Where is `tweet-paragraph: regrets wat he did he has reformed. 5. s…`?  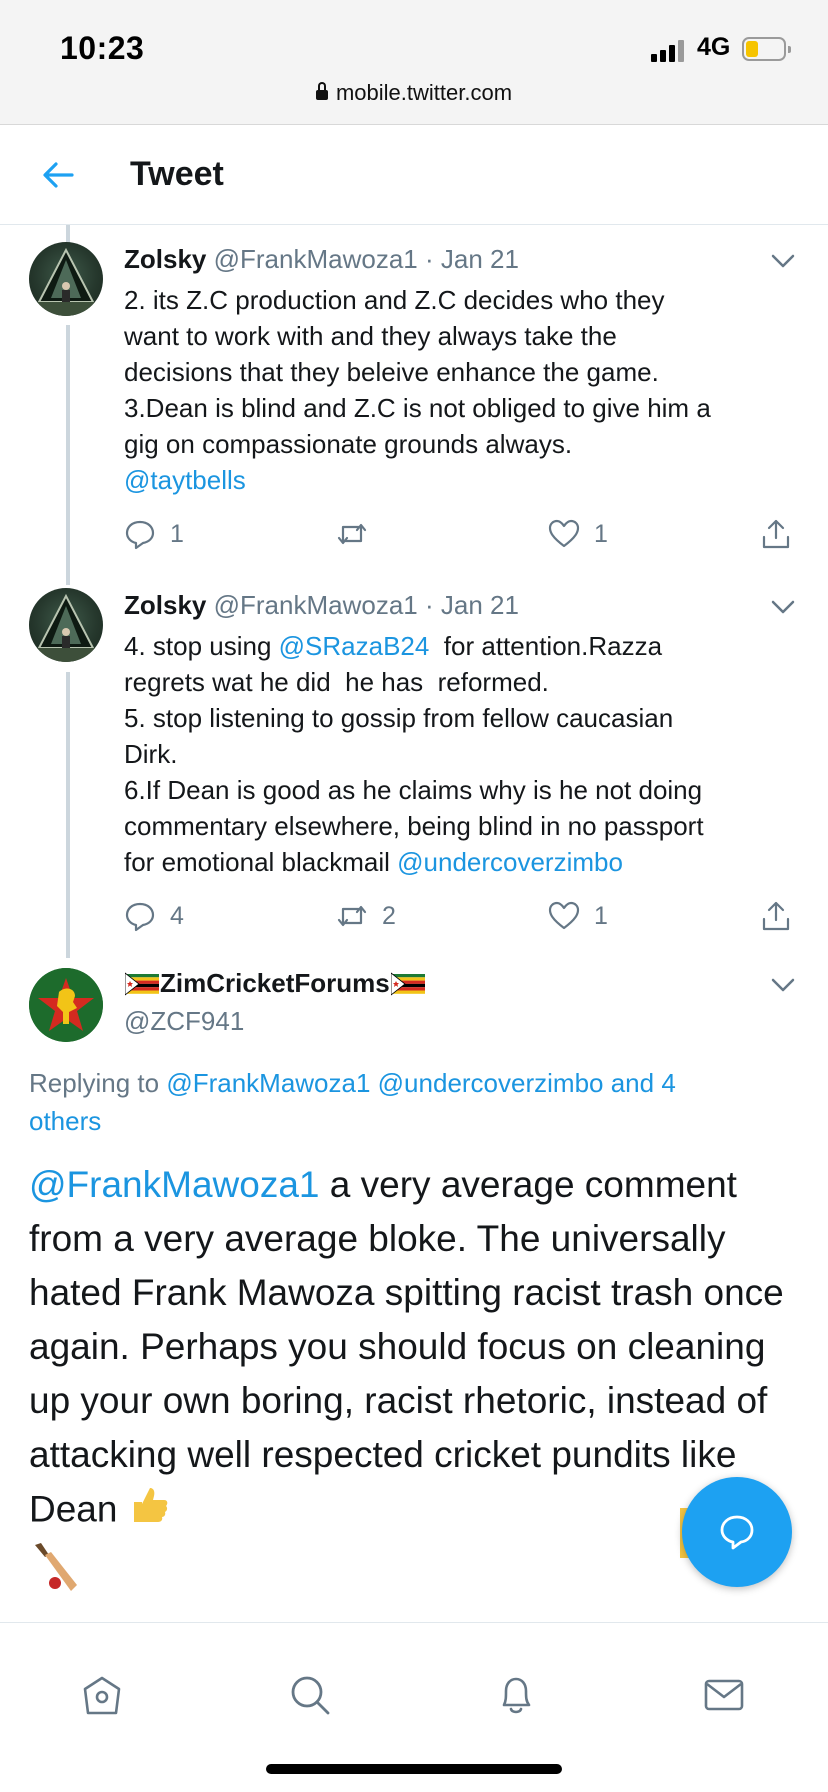 tweet-paragraph: regrets wat he did he has reformed. 5. s… is located at coordinates (414, 754).